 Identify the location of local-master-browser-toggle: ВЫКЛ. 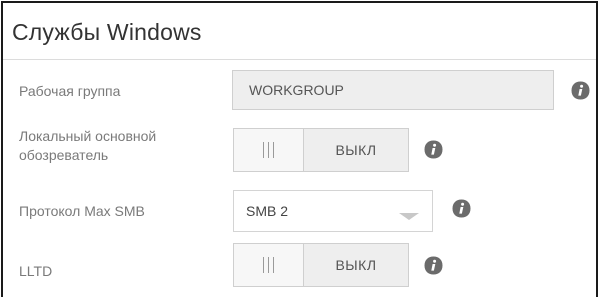
(321, 150).